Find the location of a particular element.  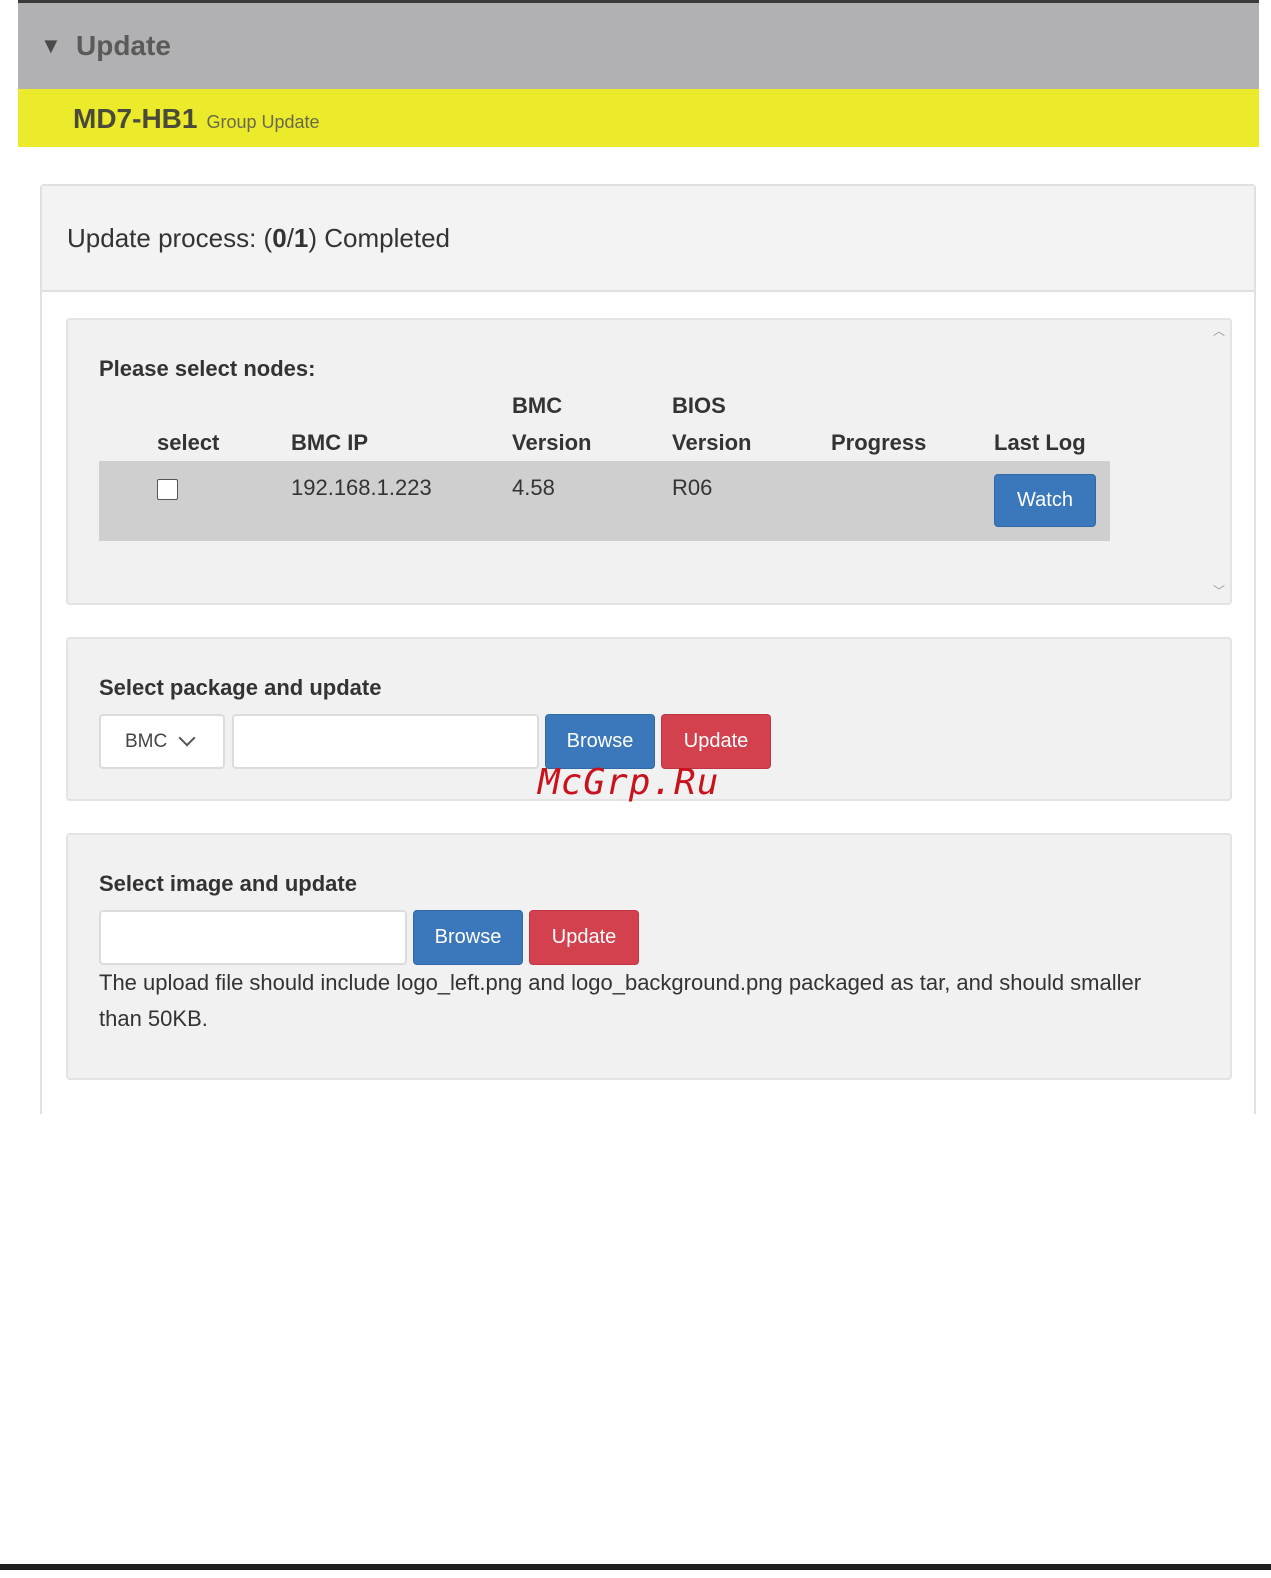

image-update-button: Update is located at coordinates (584, 937).